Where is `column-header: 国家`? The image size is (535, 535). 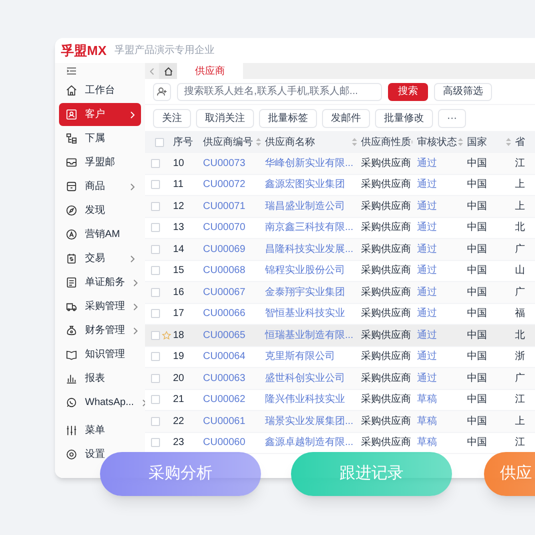
column-header: 国家 is located at coordinates (477, 142).